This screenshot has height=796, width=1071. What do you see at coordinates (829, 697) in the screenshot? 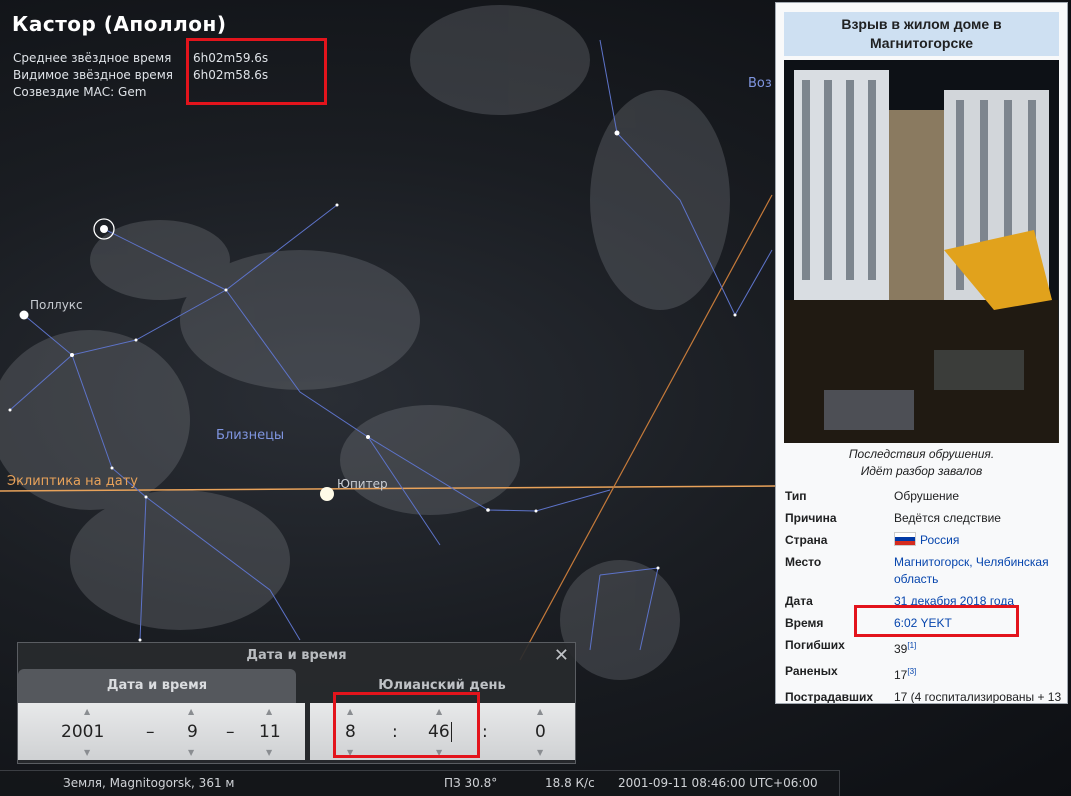
I see `fact-key: Пострадавших` at bounding box center [829, 697].